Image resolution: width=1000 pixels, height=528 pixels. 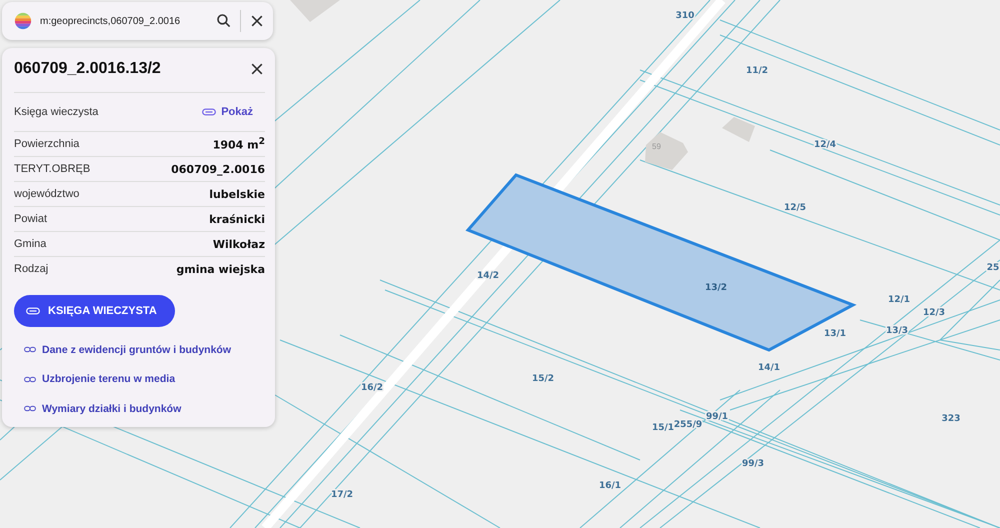 What do you see at coordinates (753, 464) in the screenshot?
I see `parcel-label: 99/3` at bounding box center [753, 464].